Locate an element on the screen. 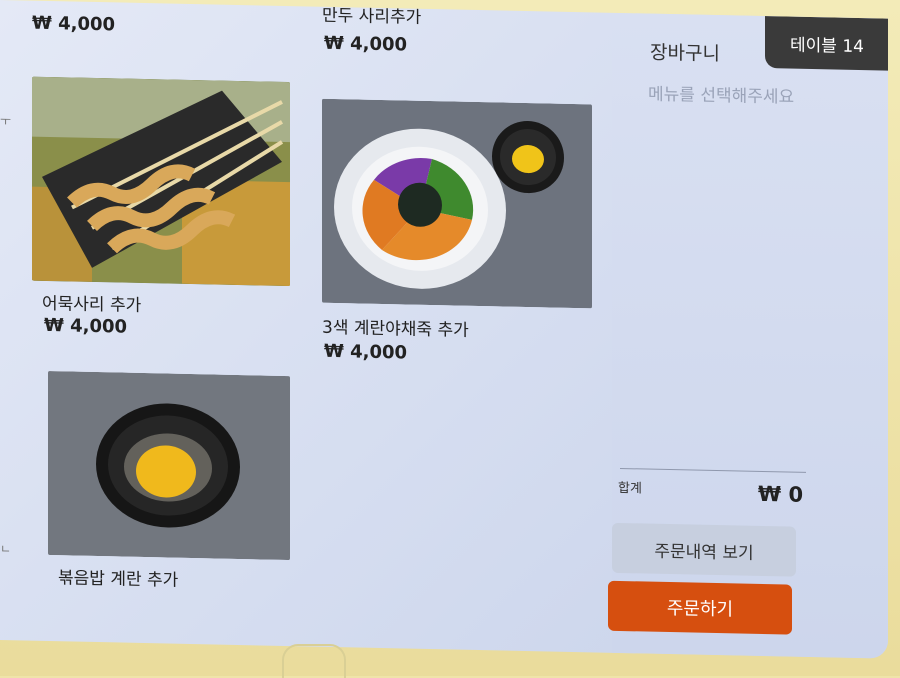  edge-glyph: ㅜ is located at coordinates (6, 121).